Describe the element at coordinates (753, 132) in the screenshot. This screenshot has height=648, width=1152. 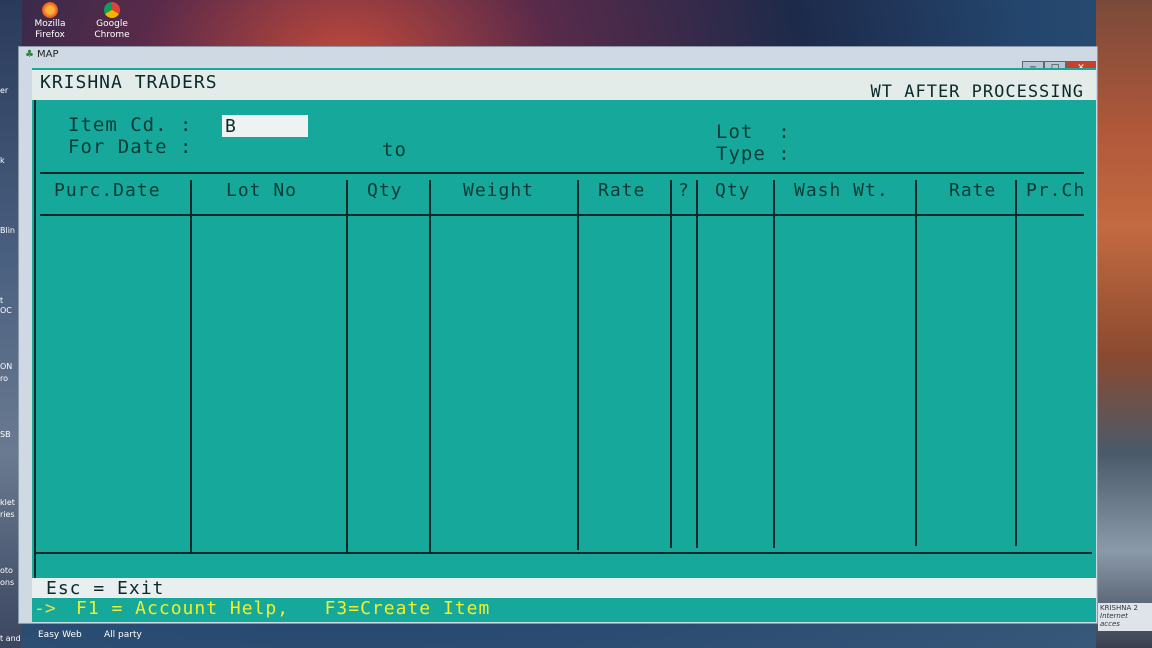
I see `lot-label: Lot :` at that location.